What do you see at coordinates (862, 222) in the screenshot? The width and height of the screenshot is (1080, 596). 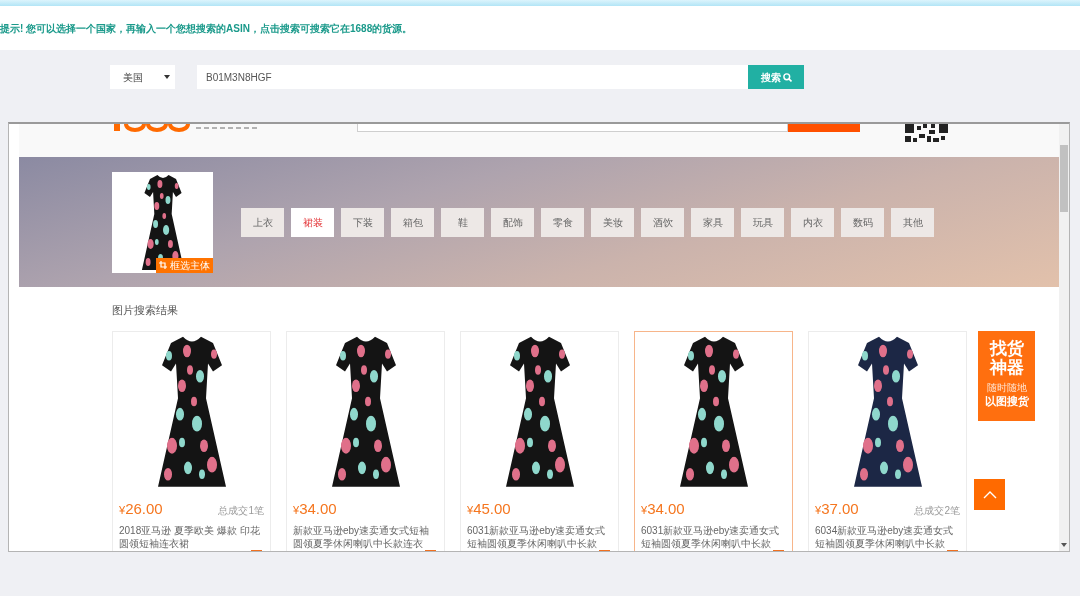 I see `category-tab: 数码` at bounding box center [862, 222].